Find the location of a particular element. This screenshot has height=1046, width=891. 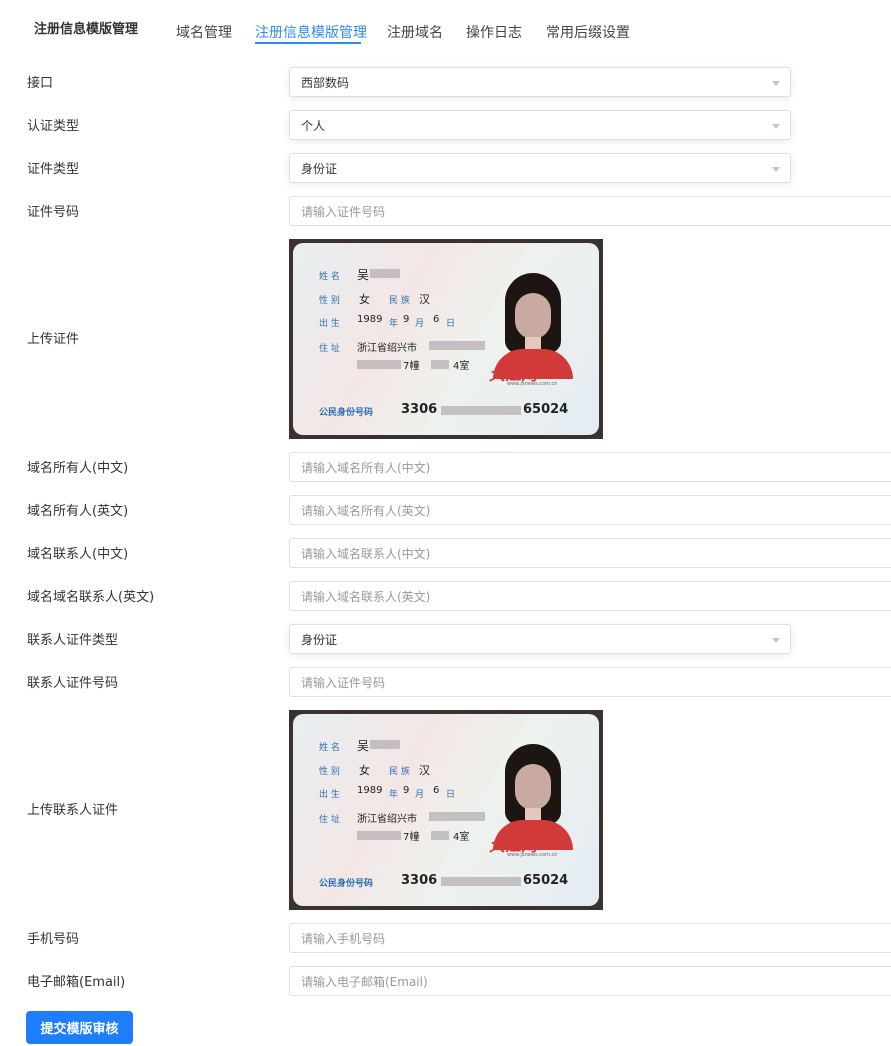

cert-kind-value: 个人 is located at coordinates (313, 125).